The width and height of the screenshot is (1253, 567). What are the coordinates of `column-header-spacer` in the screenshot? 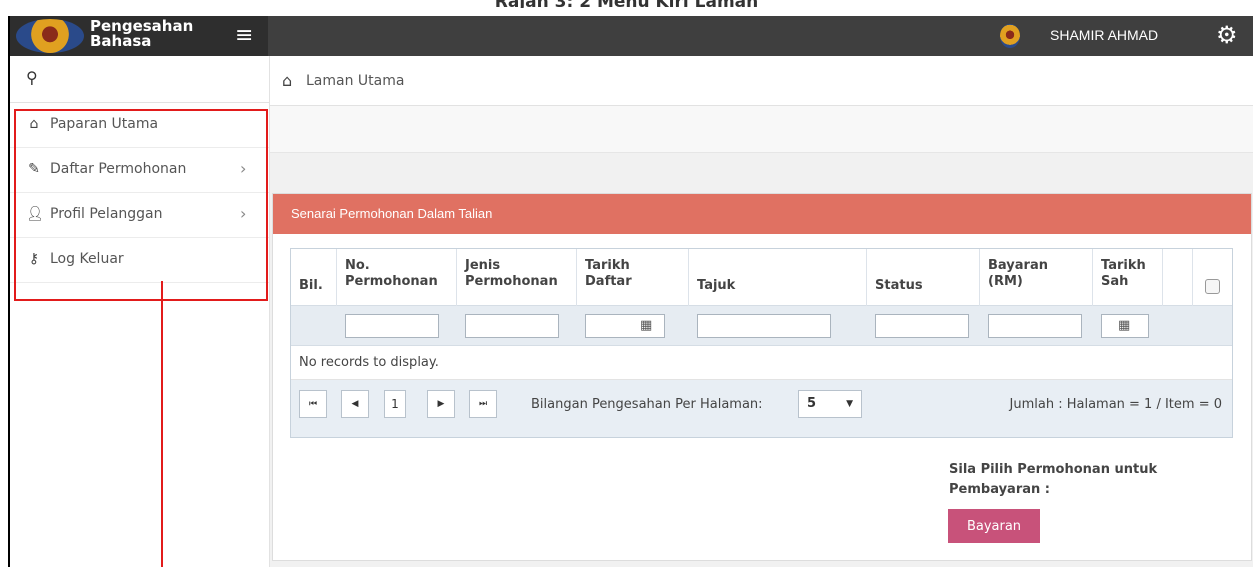 It's located at (1178, 277).